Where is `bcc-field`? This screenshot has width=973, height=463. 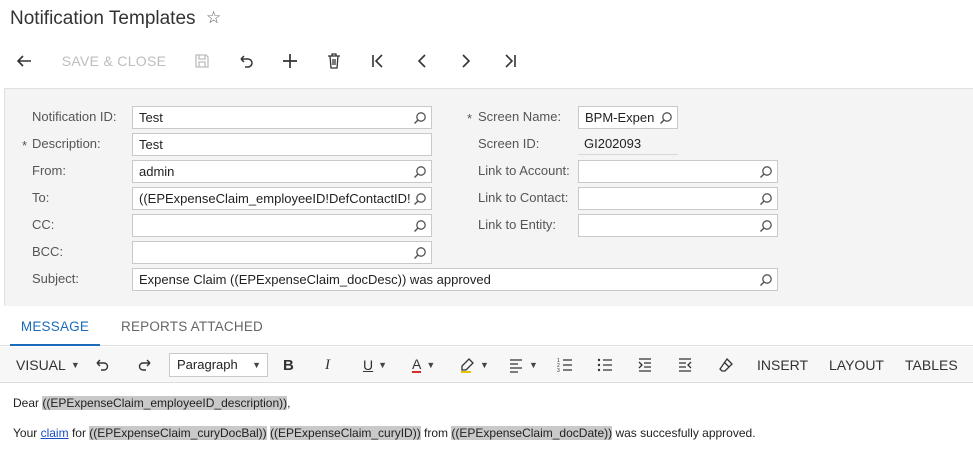
bcc-field is located at coordinates (282, 252).